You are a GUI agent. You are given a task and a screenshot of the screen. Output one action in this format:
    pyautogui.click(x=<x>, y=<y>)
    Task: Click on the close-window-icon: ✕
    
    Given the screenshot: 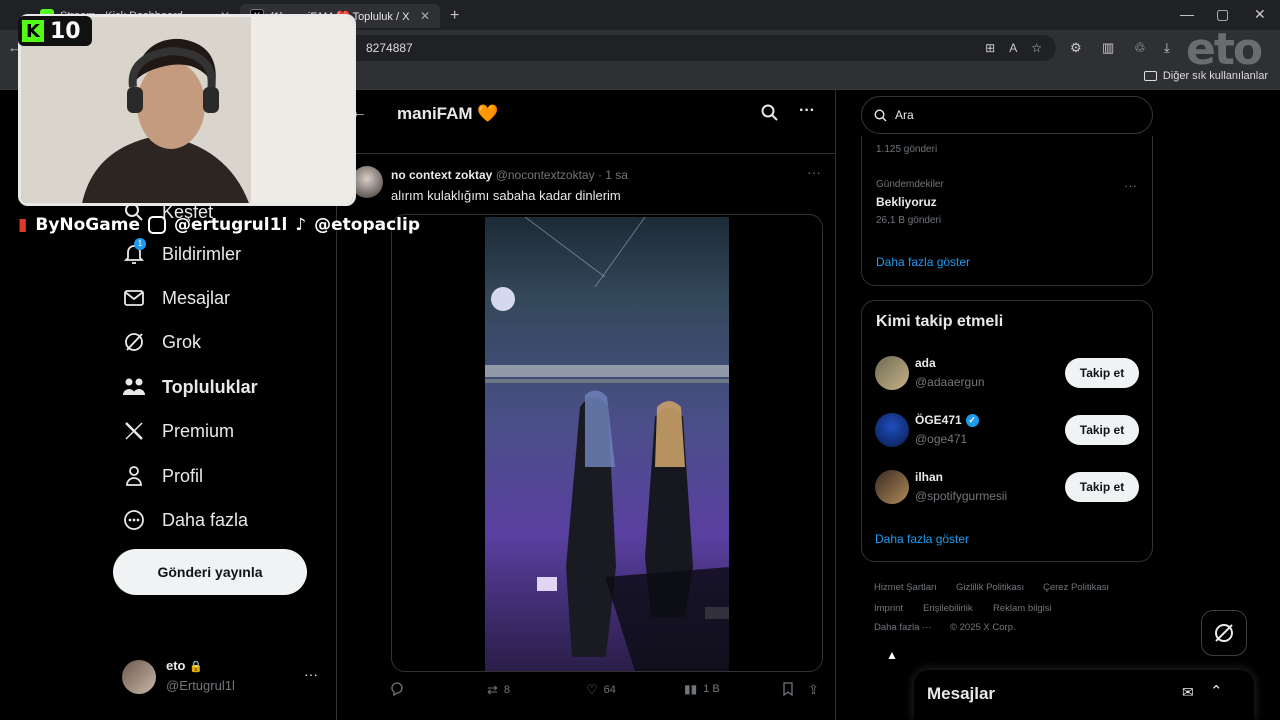 What is the action you would take?
    pyautogui.click(x=1260, y=14)
    